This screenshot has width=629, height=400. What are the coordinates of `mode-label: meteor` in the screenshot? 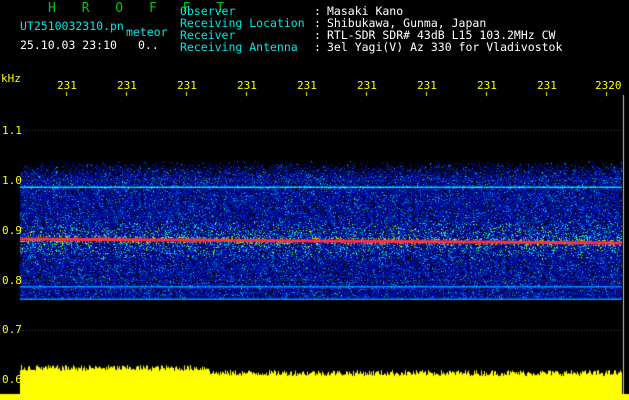 It's located at (147, 32).